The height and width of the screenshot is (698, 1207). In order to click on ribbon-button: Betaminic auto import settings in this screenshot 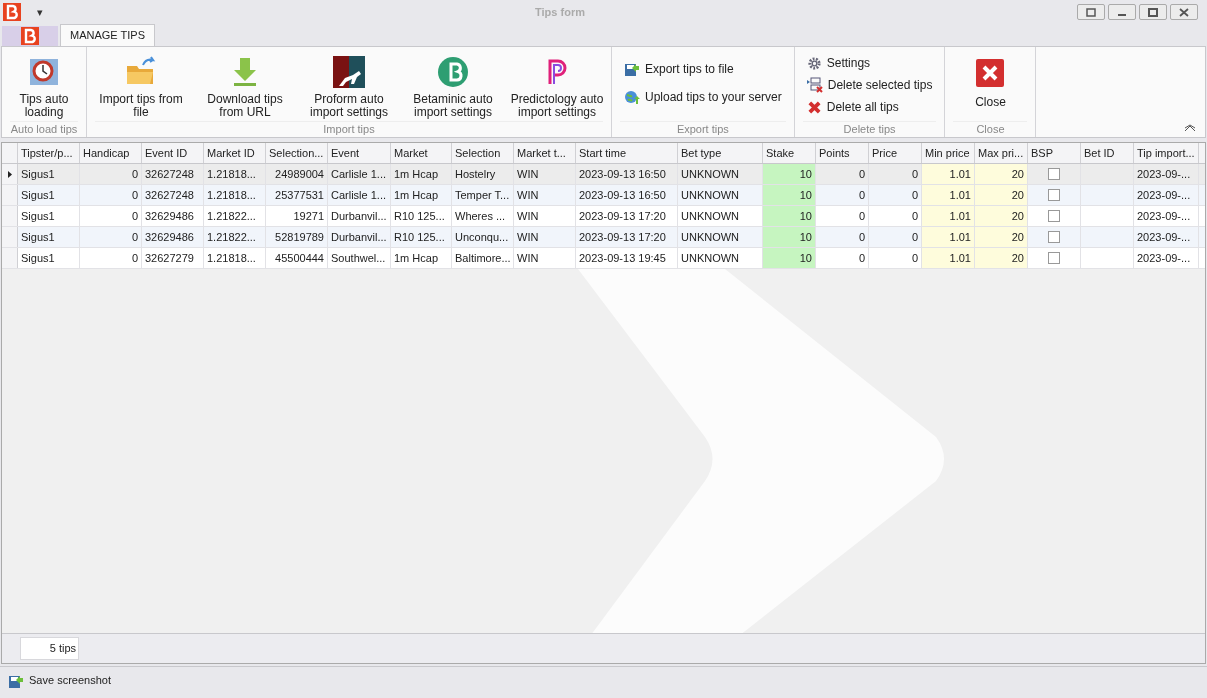, I will do `click(453, 85)`.